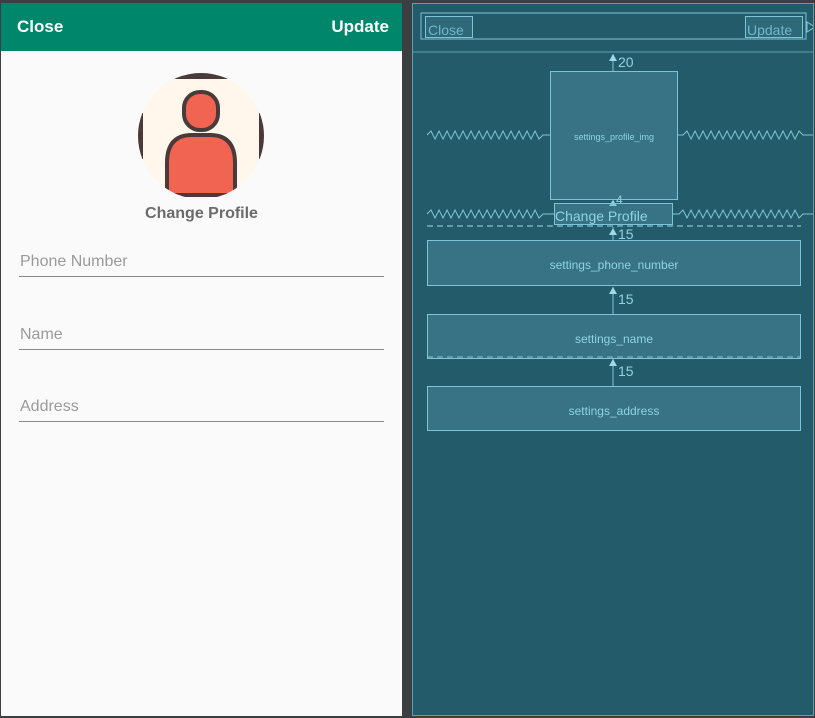  I want to click on name-input, so click(202, 335).